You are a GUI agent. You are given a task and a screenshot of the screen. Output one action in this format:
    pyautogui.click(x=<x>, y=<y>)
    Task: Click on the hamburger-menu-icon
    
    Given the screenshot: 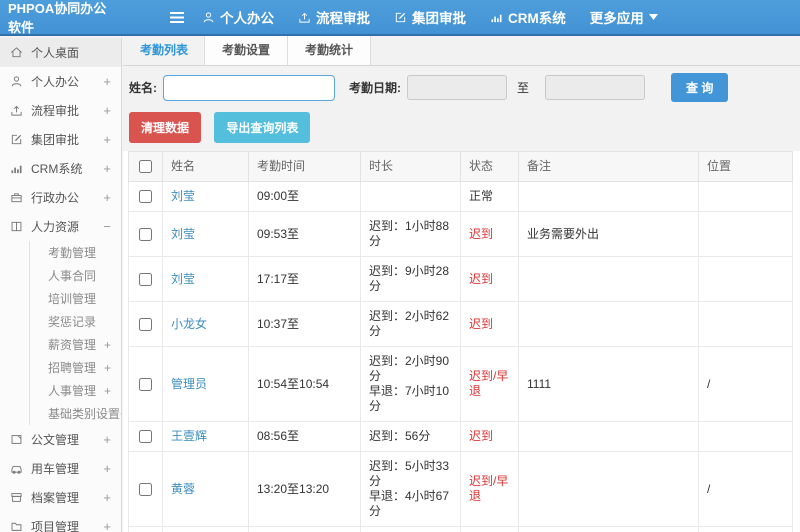 What is the action you would take?
    pyautogui.click(x=177, y=17)
    